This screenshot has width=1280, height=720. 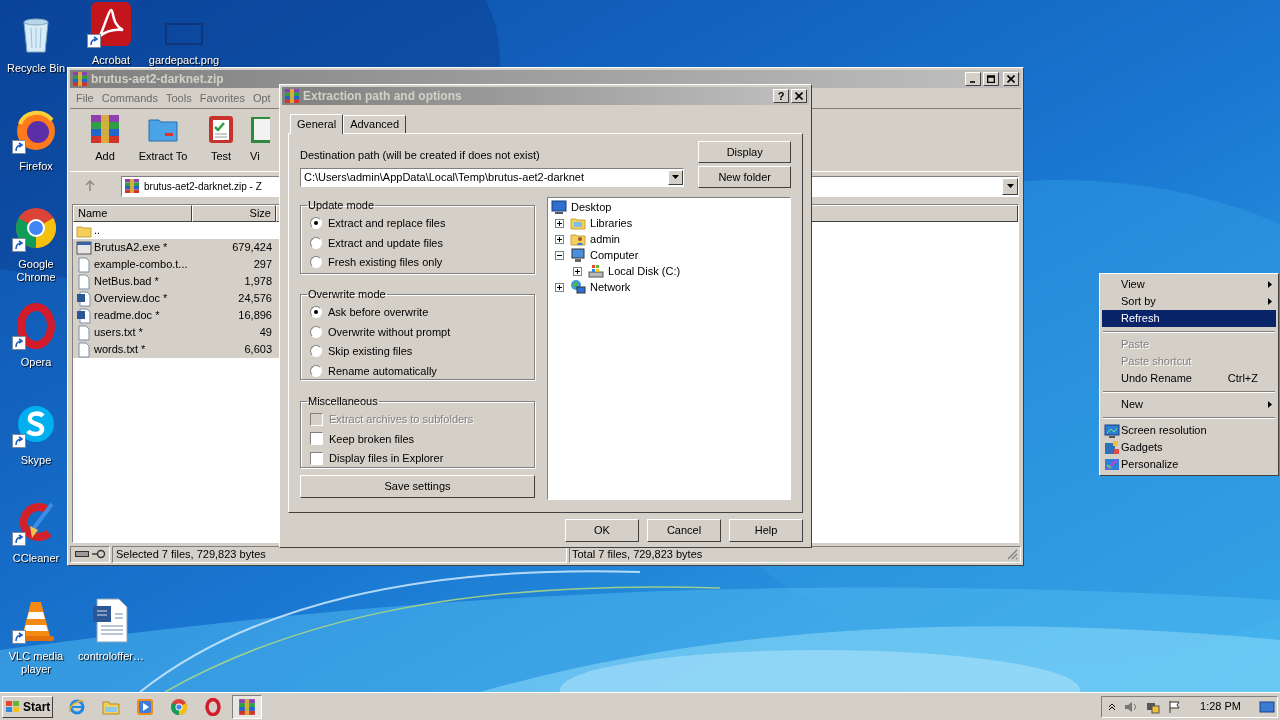 I want to click on file-size: 6,603, so click(x=258, y=350).